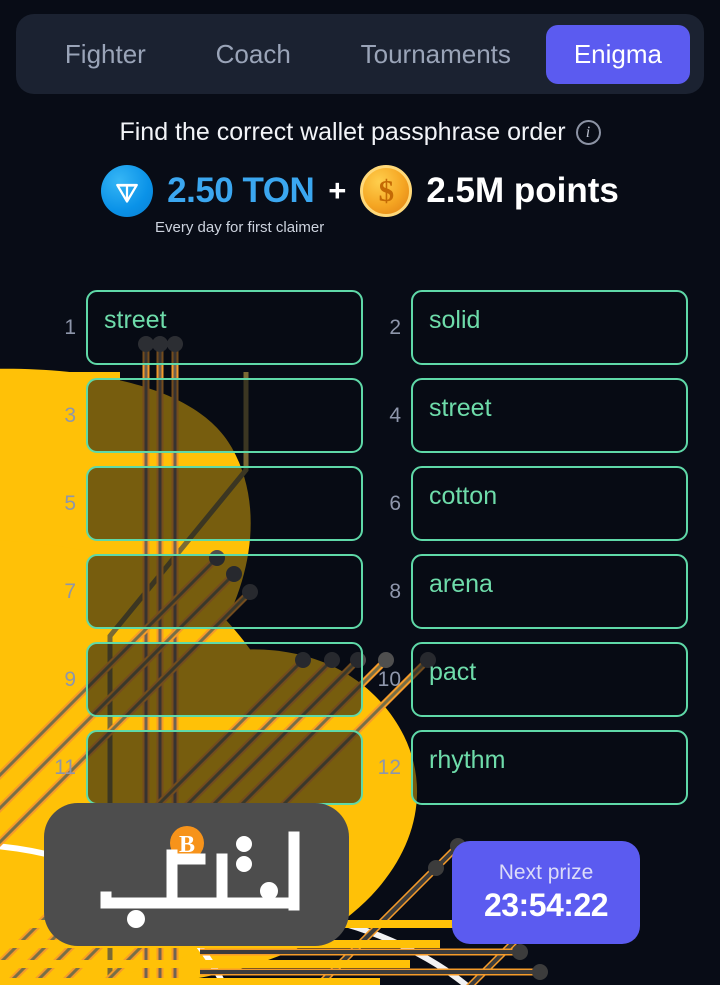 This screenshot has width=720, height=985. I want to click on tab-bar: Fighter Coach Tournaments Enigma, so click(360, 54).